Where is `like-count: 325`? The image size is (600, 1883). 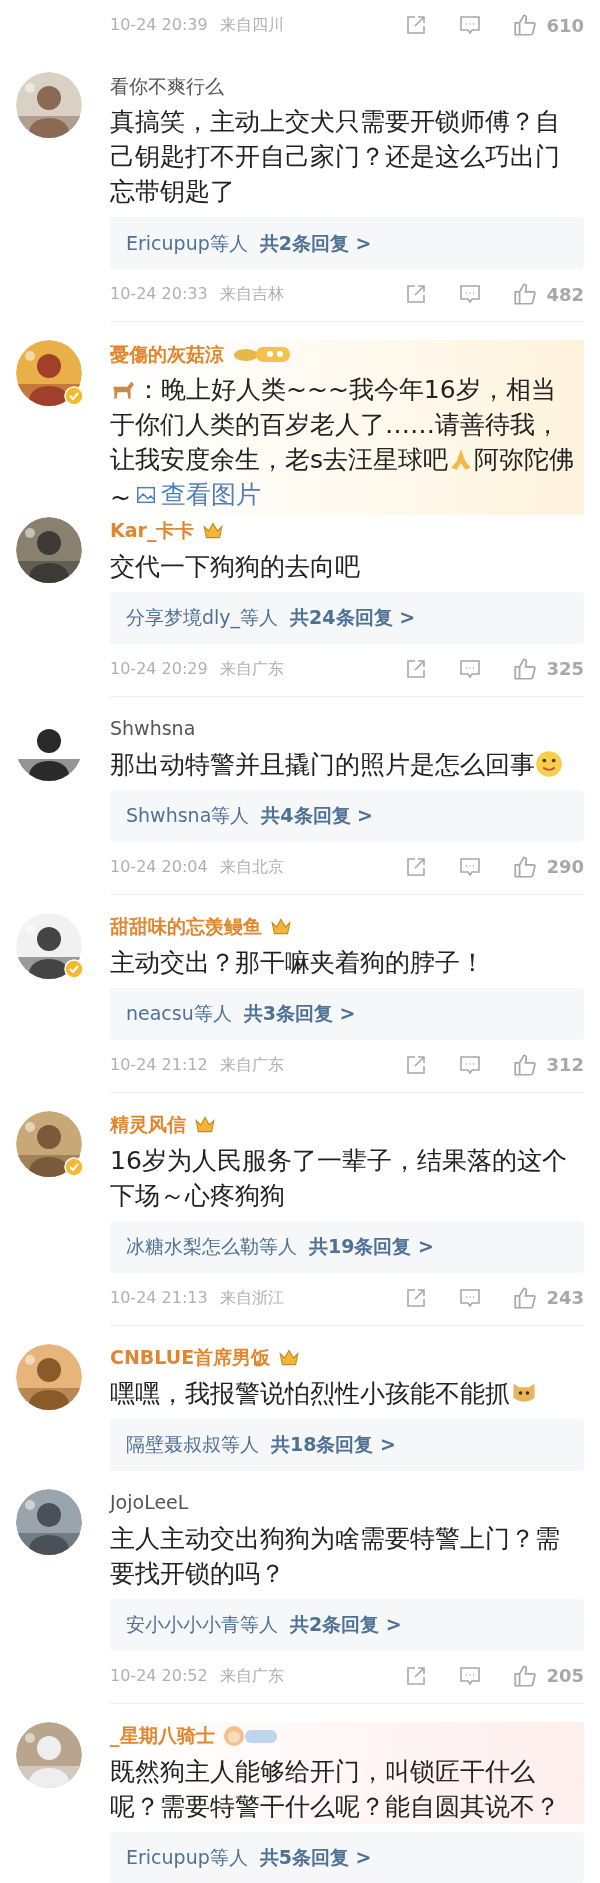 like-count: 325 is located at coordinates (565, 669).